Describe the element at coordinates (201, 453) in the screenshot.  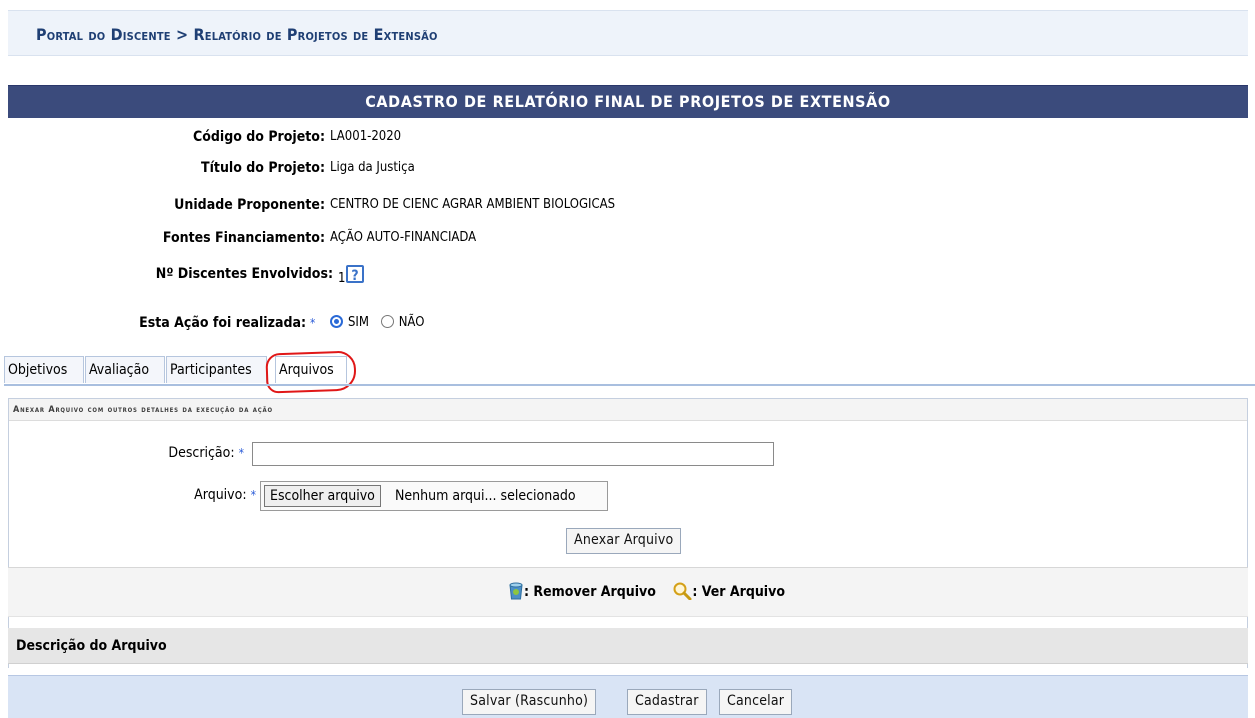
I see `descricao-label: Descrição:` at that location.